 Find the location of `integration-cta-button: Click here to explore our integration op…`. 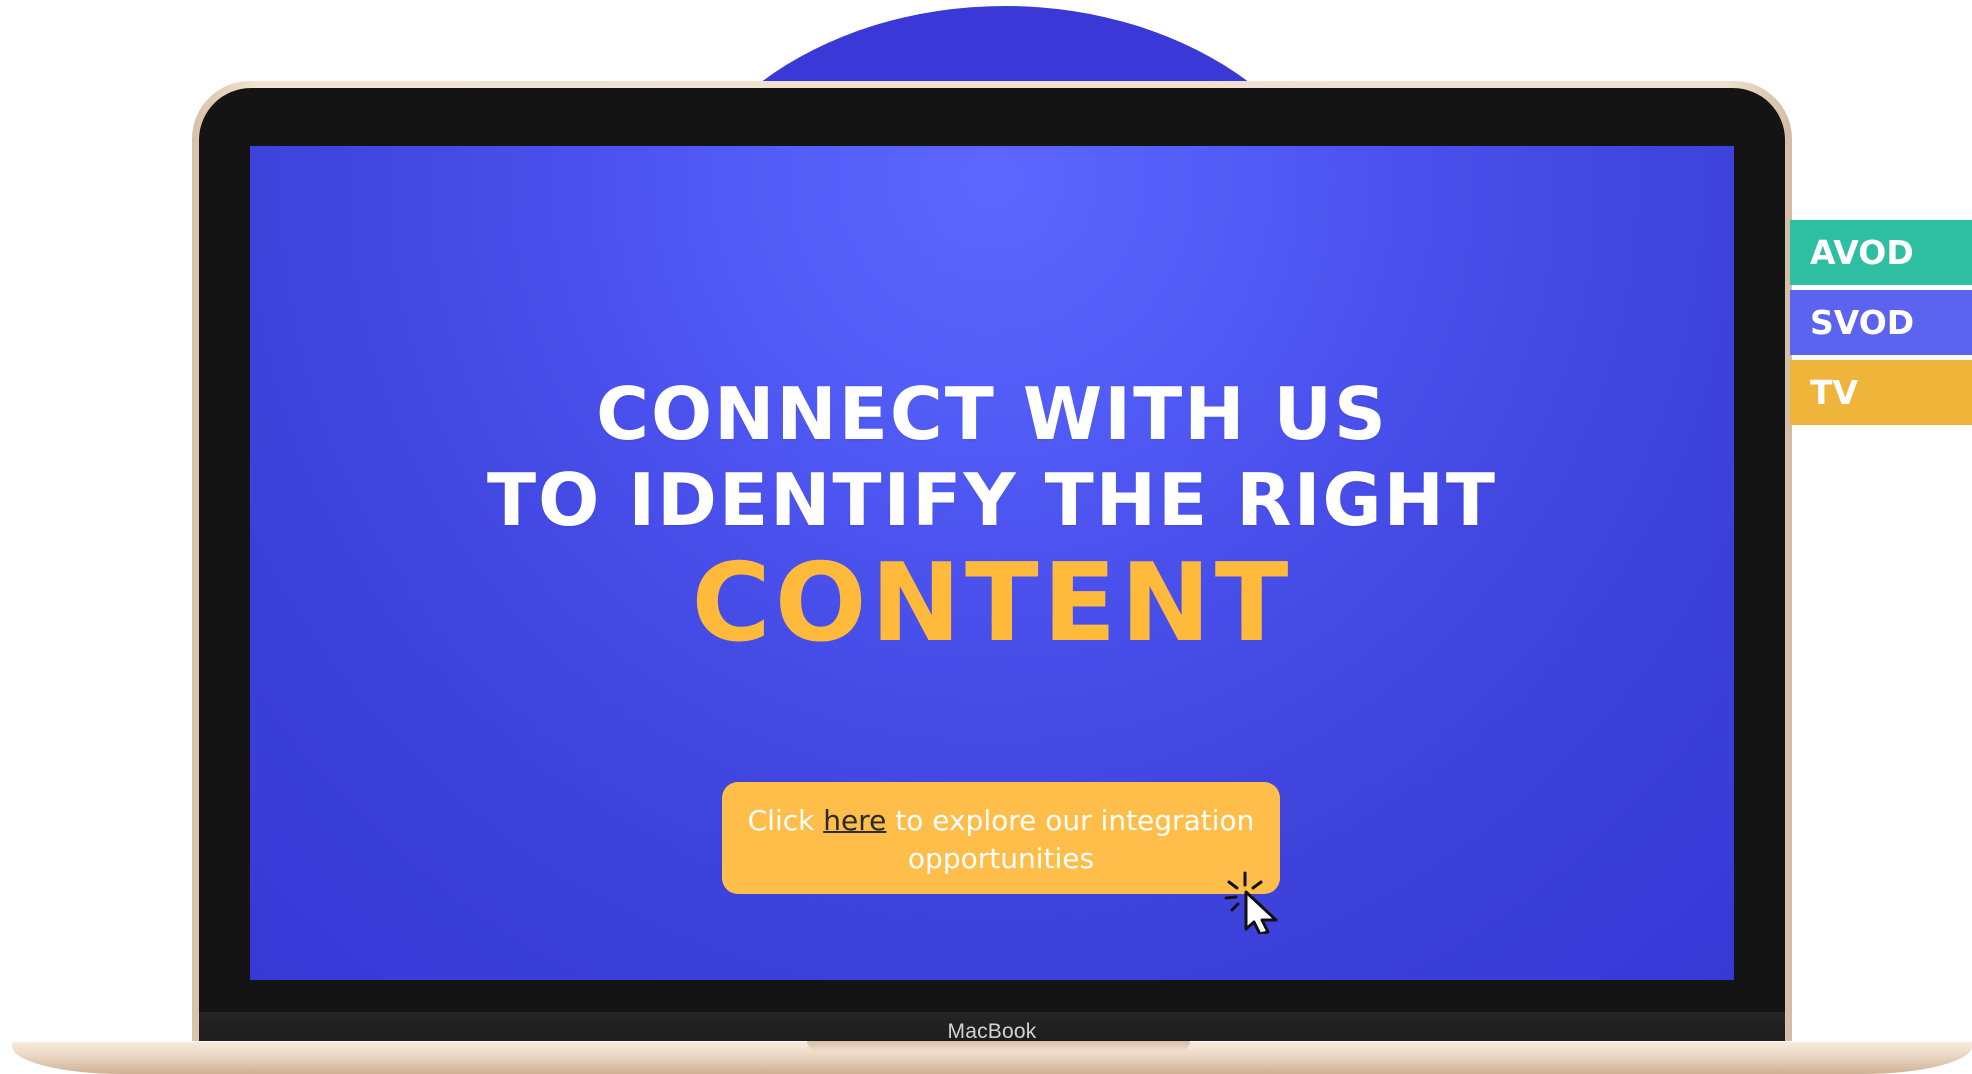

integration-cta-button: Click here to explore our integration op… is located at coordinates (1001, 838).